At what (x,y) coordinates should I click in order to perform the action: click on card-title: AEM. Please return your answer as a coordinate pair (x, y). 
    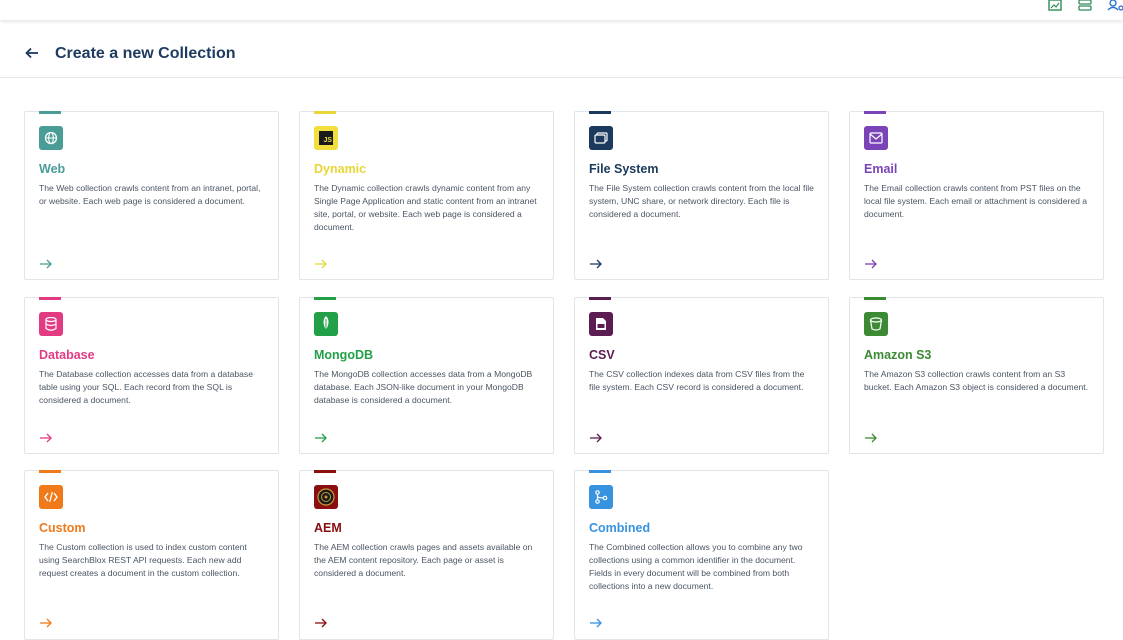
    Looking at the image, I should click on (328, 528).